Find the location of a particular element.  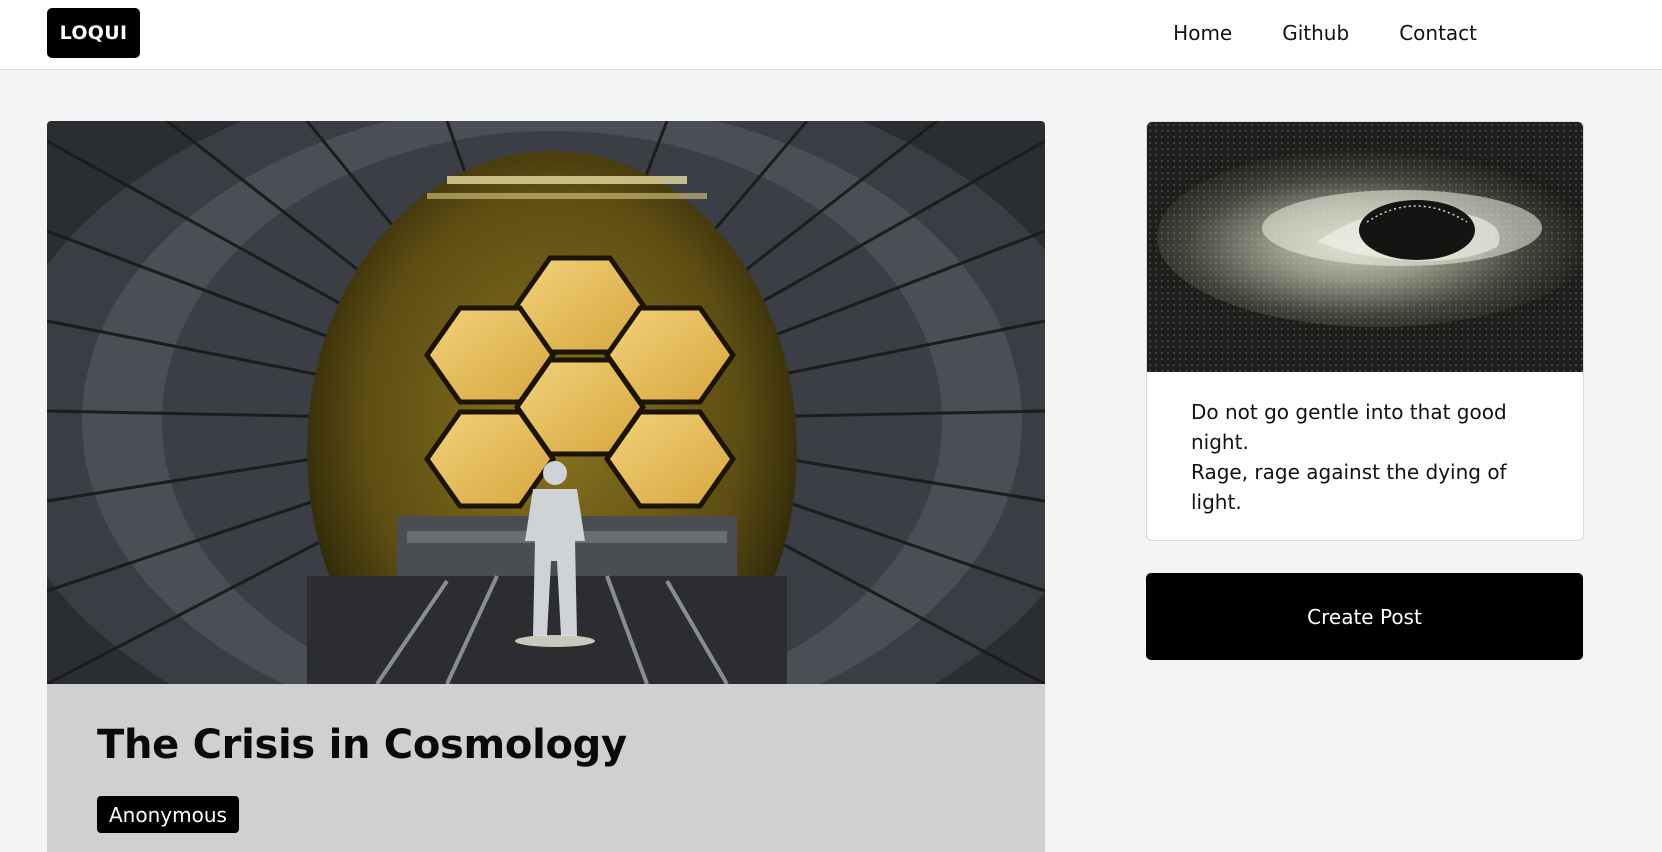

nav-home-link: Home is located at coordinates (1202, 33).